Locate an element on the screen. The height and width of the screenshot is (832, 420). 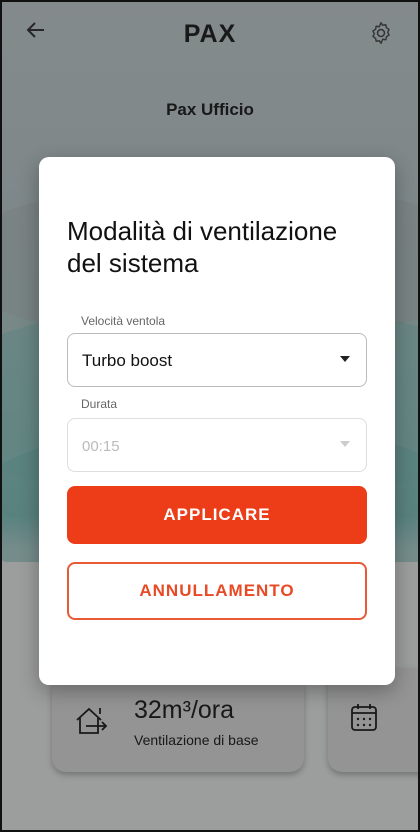
duration-select: 00:15 is located at coordinates (217, 445).